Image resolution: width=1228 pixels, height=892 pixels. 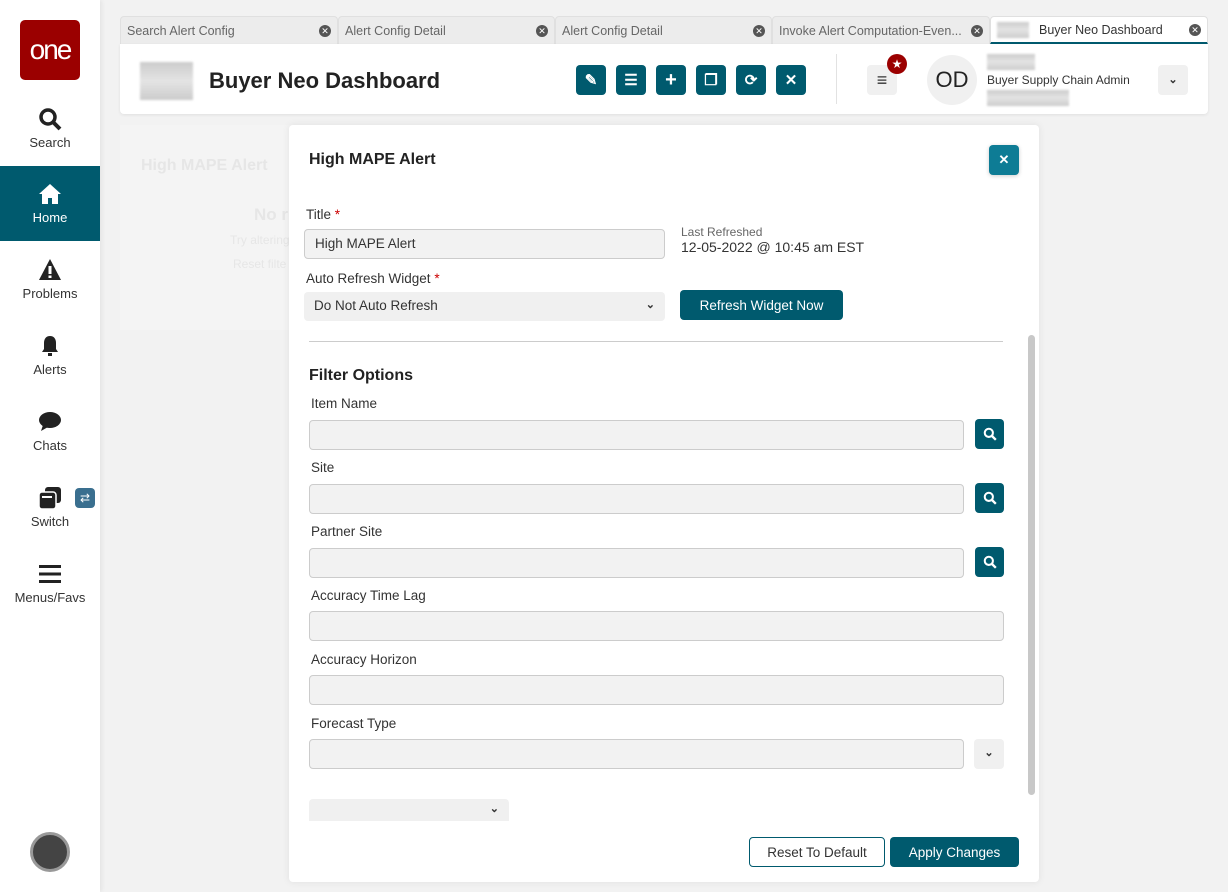 What do you see at coordinates (1028, 98) in the screenshot?
I see `user-org-redacted` at bounding box center [1028, 98].